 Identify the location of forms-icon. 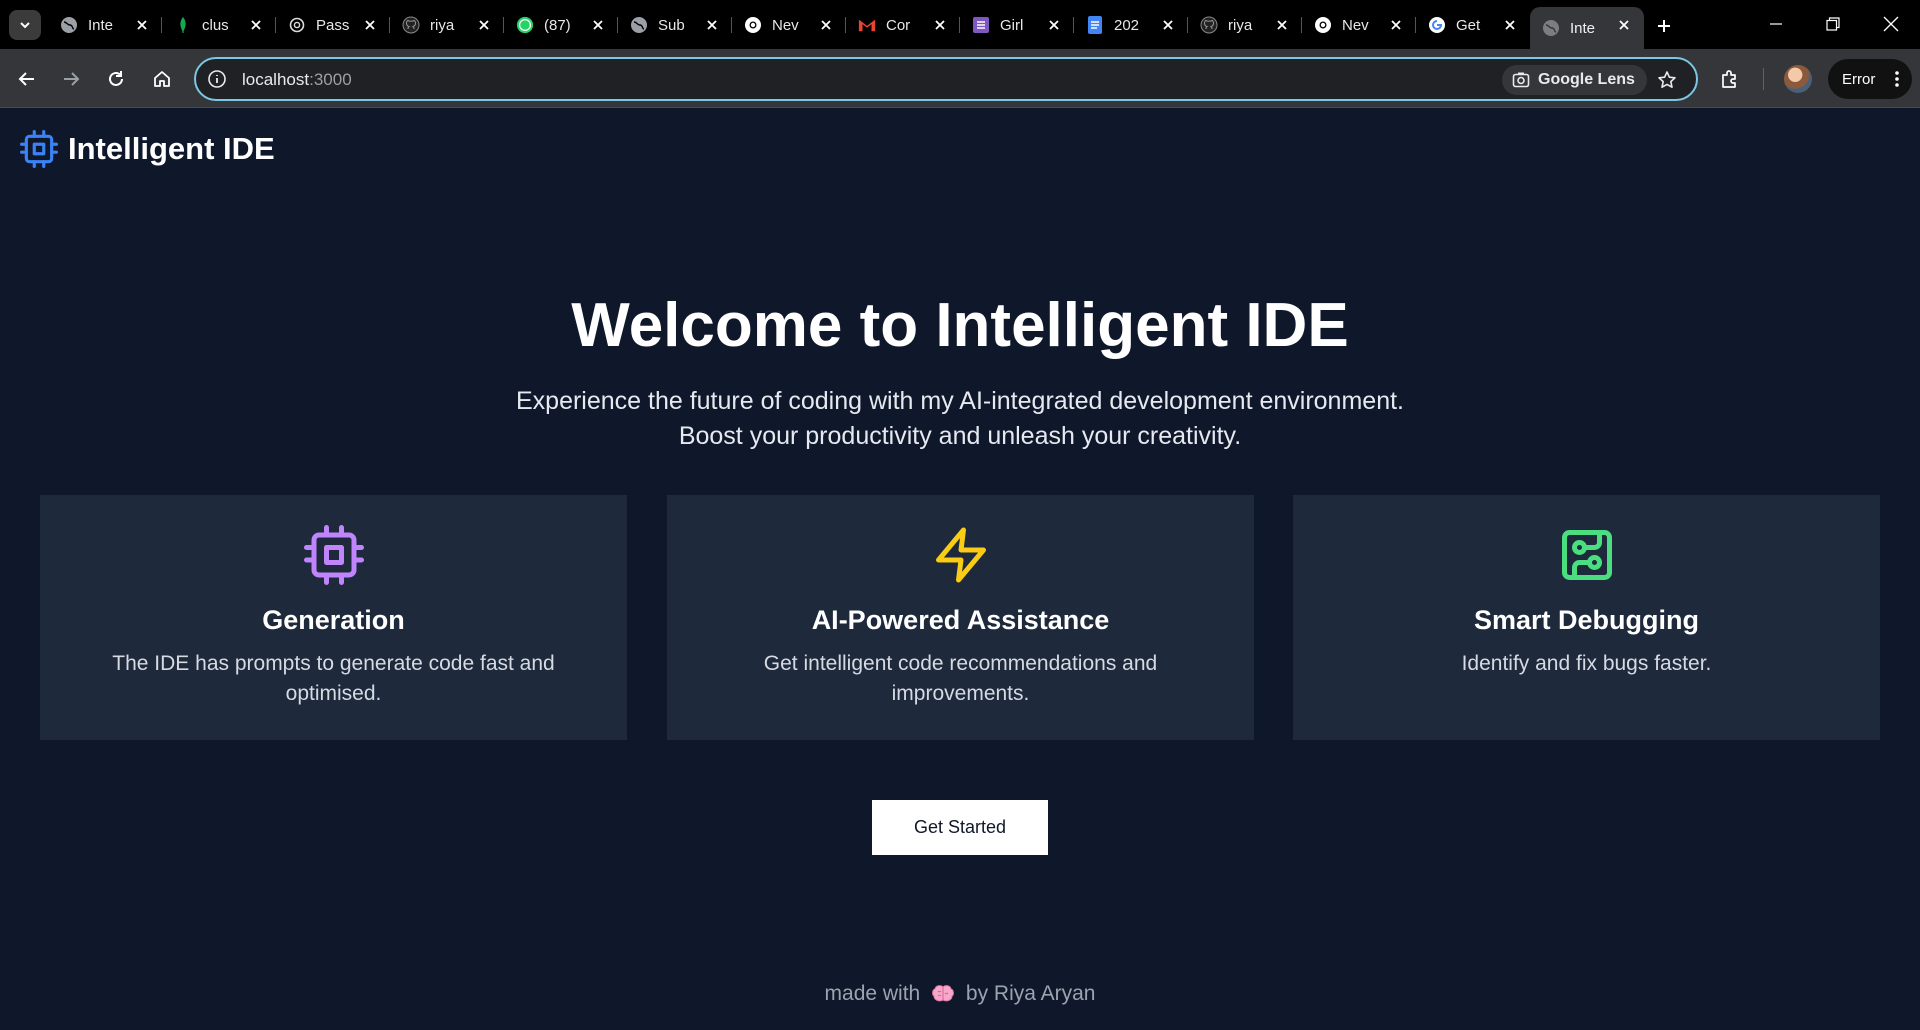
(981, 25).